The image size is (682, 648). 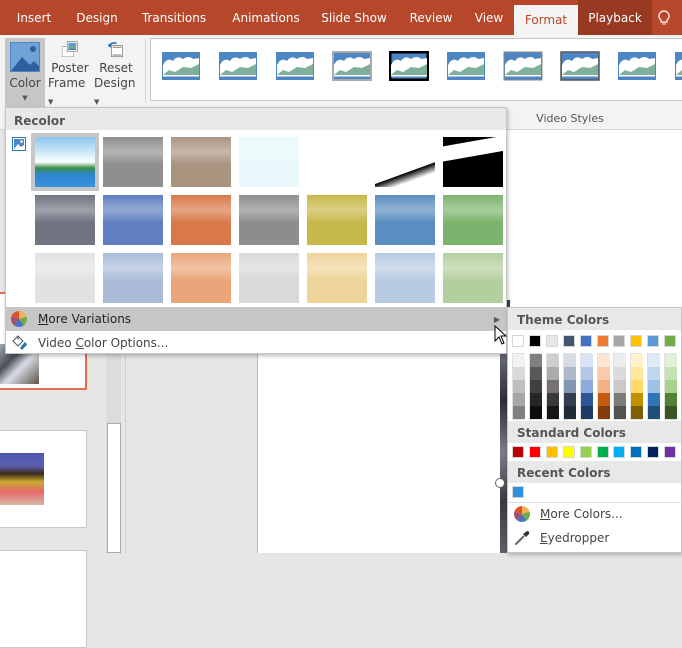 What do you see at coordinates (615, 17) in the screenshot?
I see `tab-playback: Playback` at bounding box center [615, 17].